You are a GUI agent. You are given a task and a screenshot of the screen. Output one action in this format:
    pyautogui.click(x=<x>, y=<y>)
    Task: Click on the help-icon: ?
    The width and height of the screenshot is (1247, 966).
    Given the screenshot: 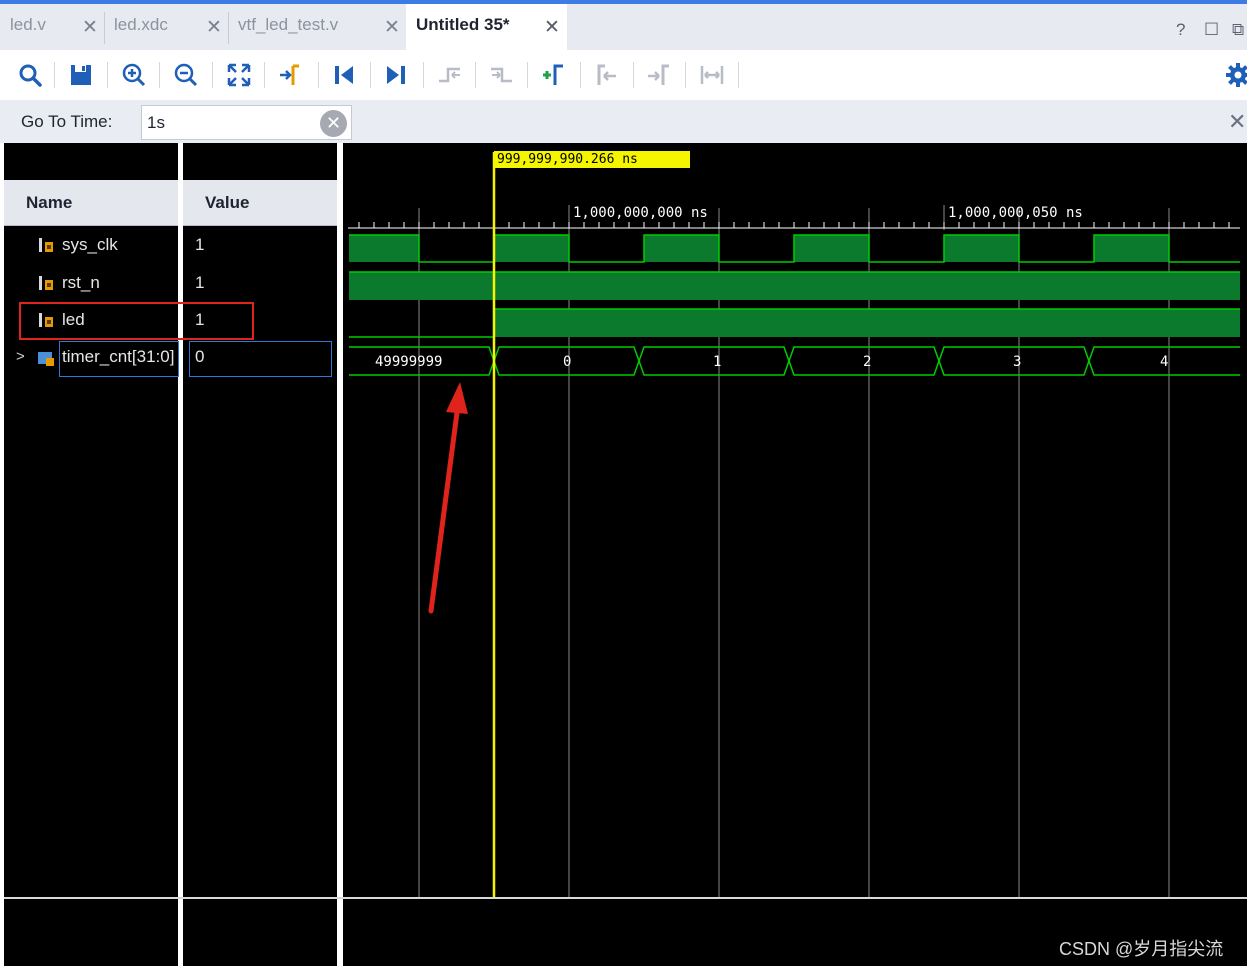 What is the action you would take?
    pyautogui.click(x=1180, y=30)
    